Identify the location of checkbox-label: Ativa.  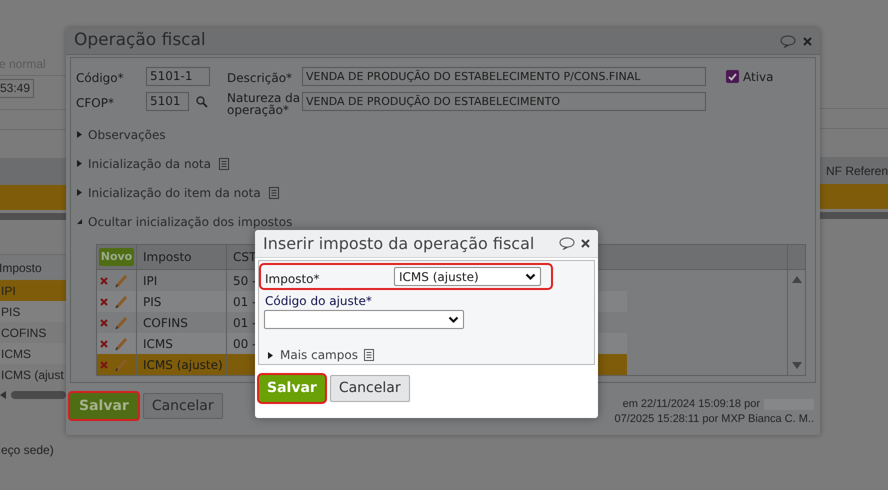
(758, 77).